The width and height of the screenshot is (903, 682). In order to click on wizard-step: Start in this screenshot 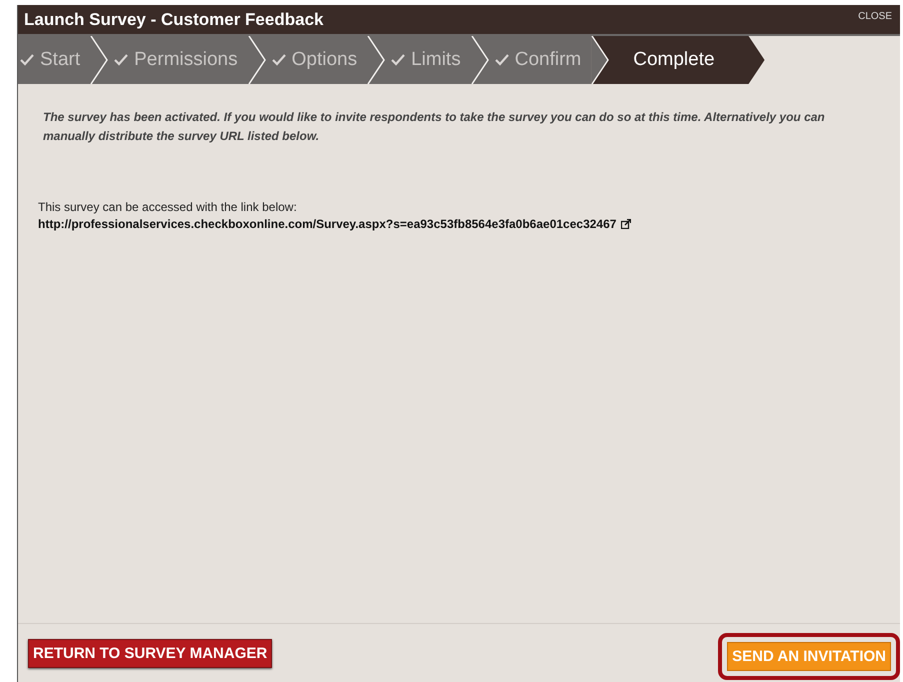, I will do `click(54, 60)`.